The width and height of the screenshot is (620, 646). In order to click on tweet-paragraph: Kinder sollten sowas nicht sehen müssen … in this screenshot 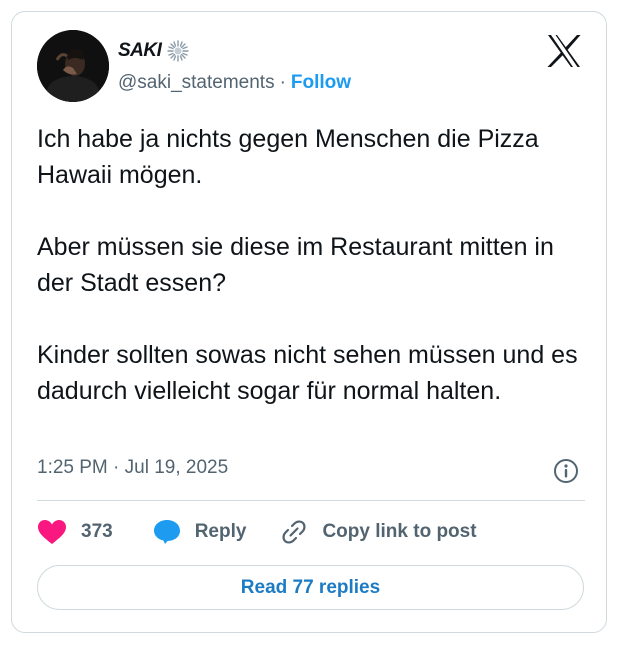, I will do `click(307, 373)`.